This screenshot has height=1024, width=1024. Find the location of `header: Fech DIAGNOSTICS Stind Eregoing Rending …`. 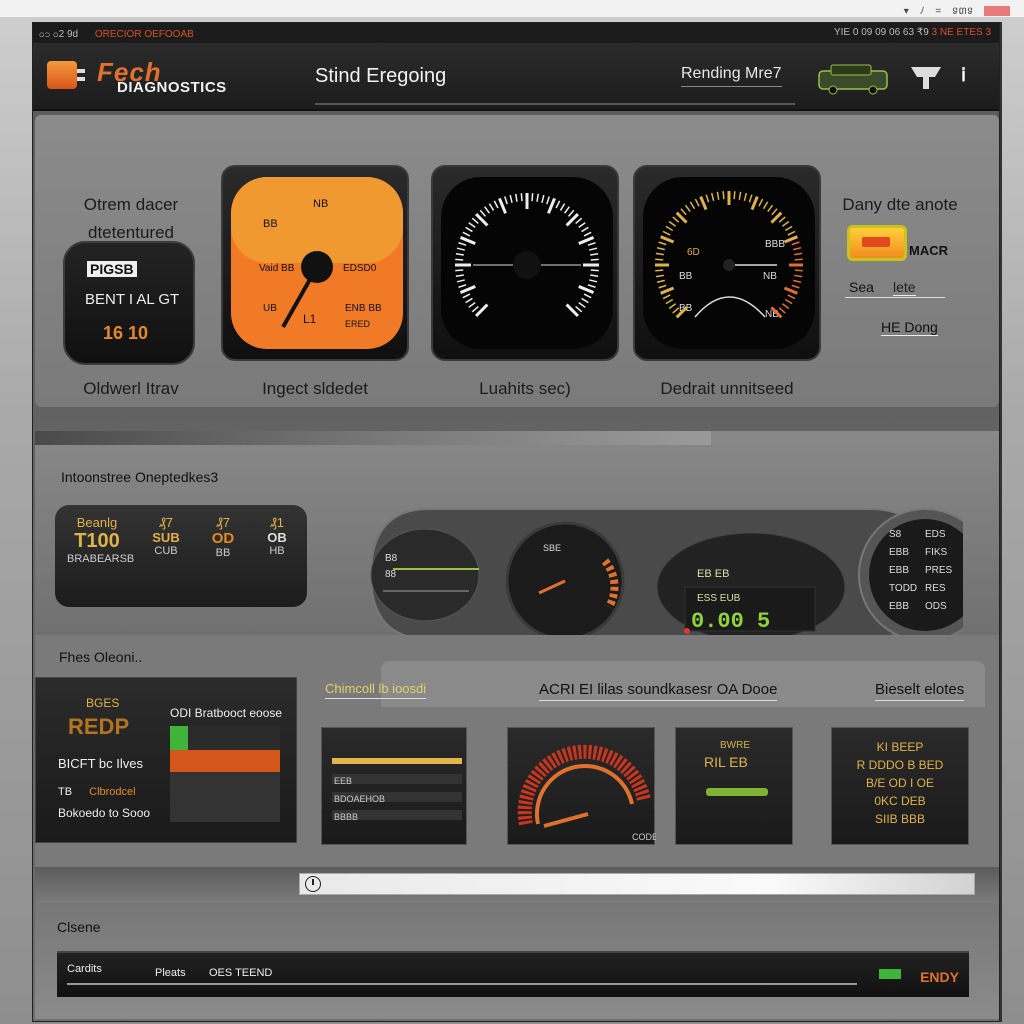

header: Fech DIAGNOSTICS Stind Eregoing Rending … is located at coordinates (516, 77).